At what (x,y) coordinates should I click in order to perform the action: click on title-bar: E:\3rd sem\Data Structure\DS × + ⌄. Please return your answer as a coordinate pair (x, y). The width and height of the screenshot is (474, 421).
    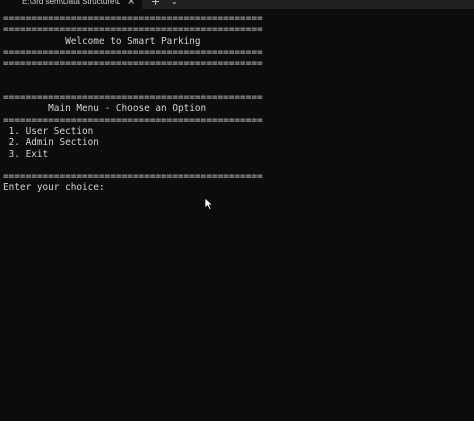
    Looking at the image, I should click on (237, 4).